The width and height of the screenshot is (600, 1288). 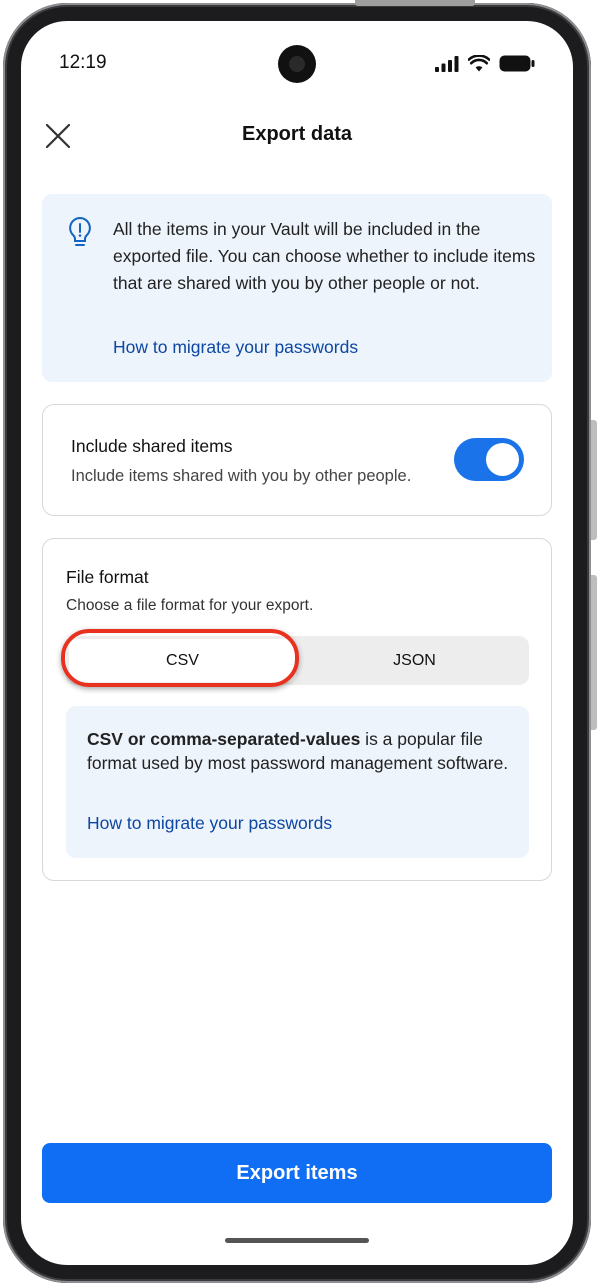 I want to click on front-camera, so click(x=297, y=64).